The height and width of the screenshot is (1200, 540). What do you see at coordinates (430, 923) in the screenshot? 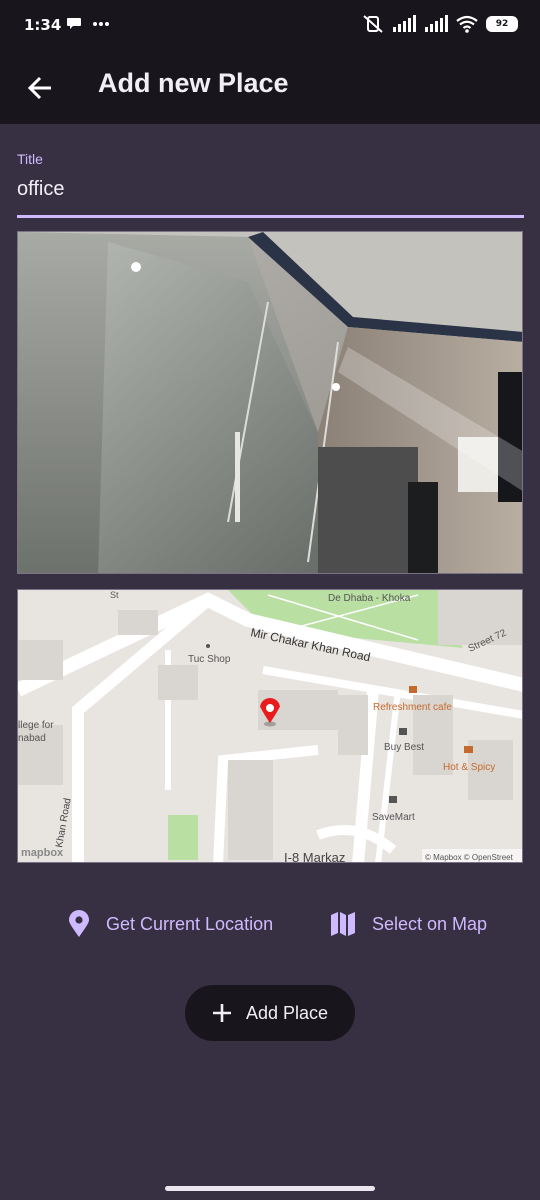
I see `select-on-map-label: Select on Map` at bounding box center [430, 923].